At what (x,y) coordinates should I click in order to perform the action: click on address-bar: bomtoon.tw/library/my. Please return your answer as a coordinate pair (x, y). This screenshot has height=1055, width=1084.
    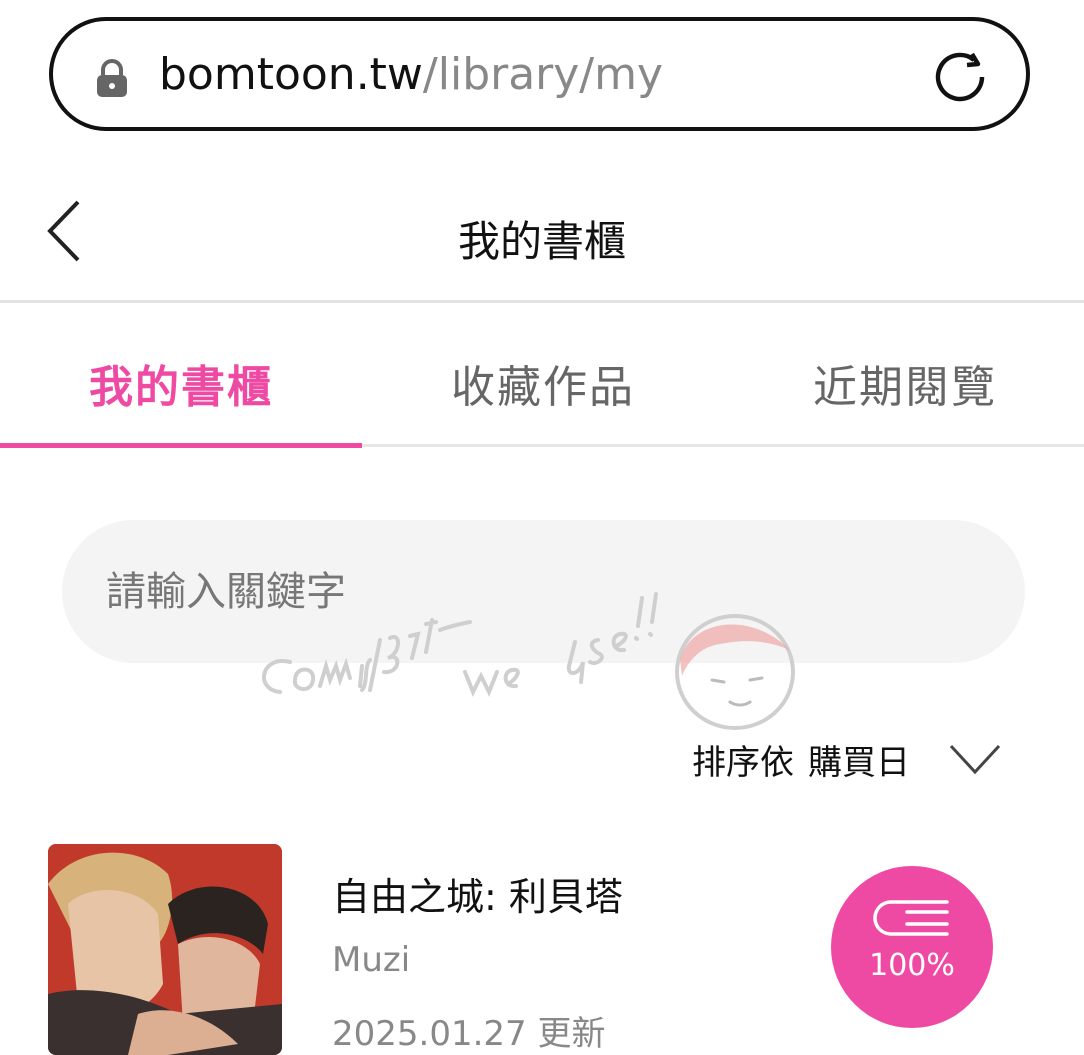
    Looking at the image, I should click on (539, 74).